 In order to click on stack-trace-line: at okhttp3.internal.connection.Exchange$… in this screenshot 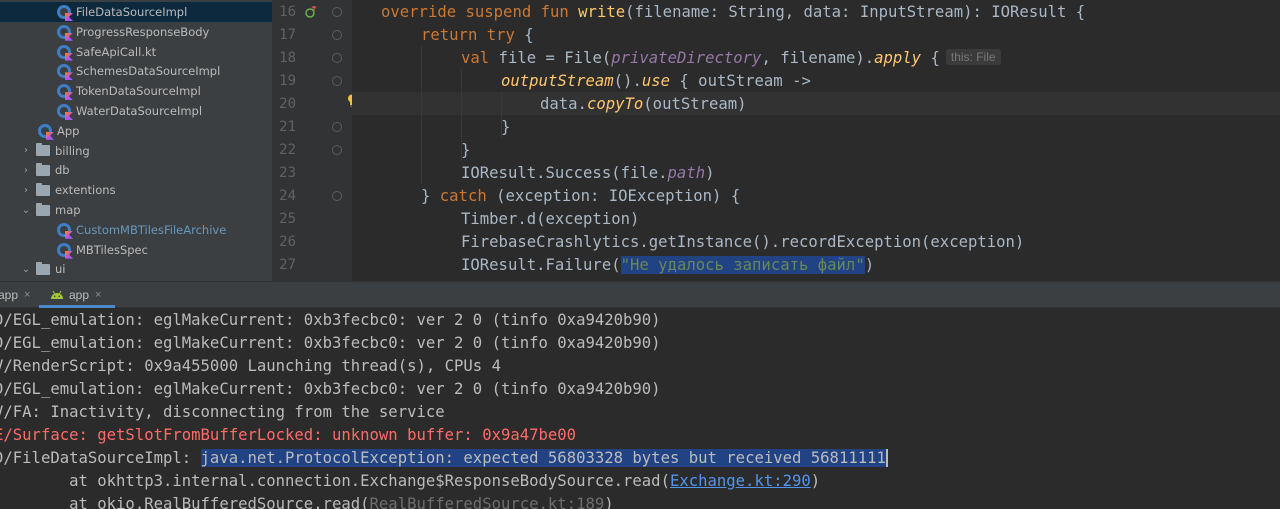, I will do `click(410, 481)`.